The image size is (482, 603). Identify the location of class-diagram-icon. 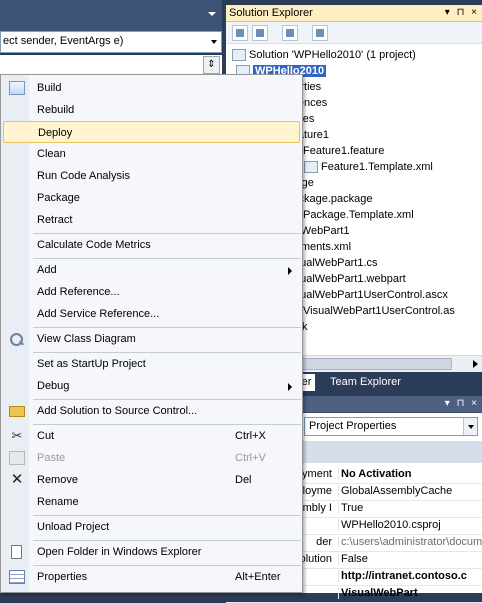
(17, 339).